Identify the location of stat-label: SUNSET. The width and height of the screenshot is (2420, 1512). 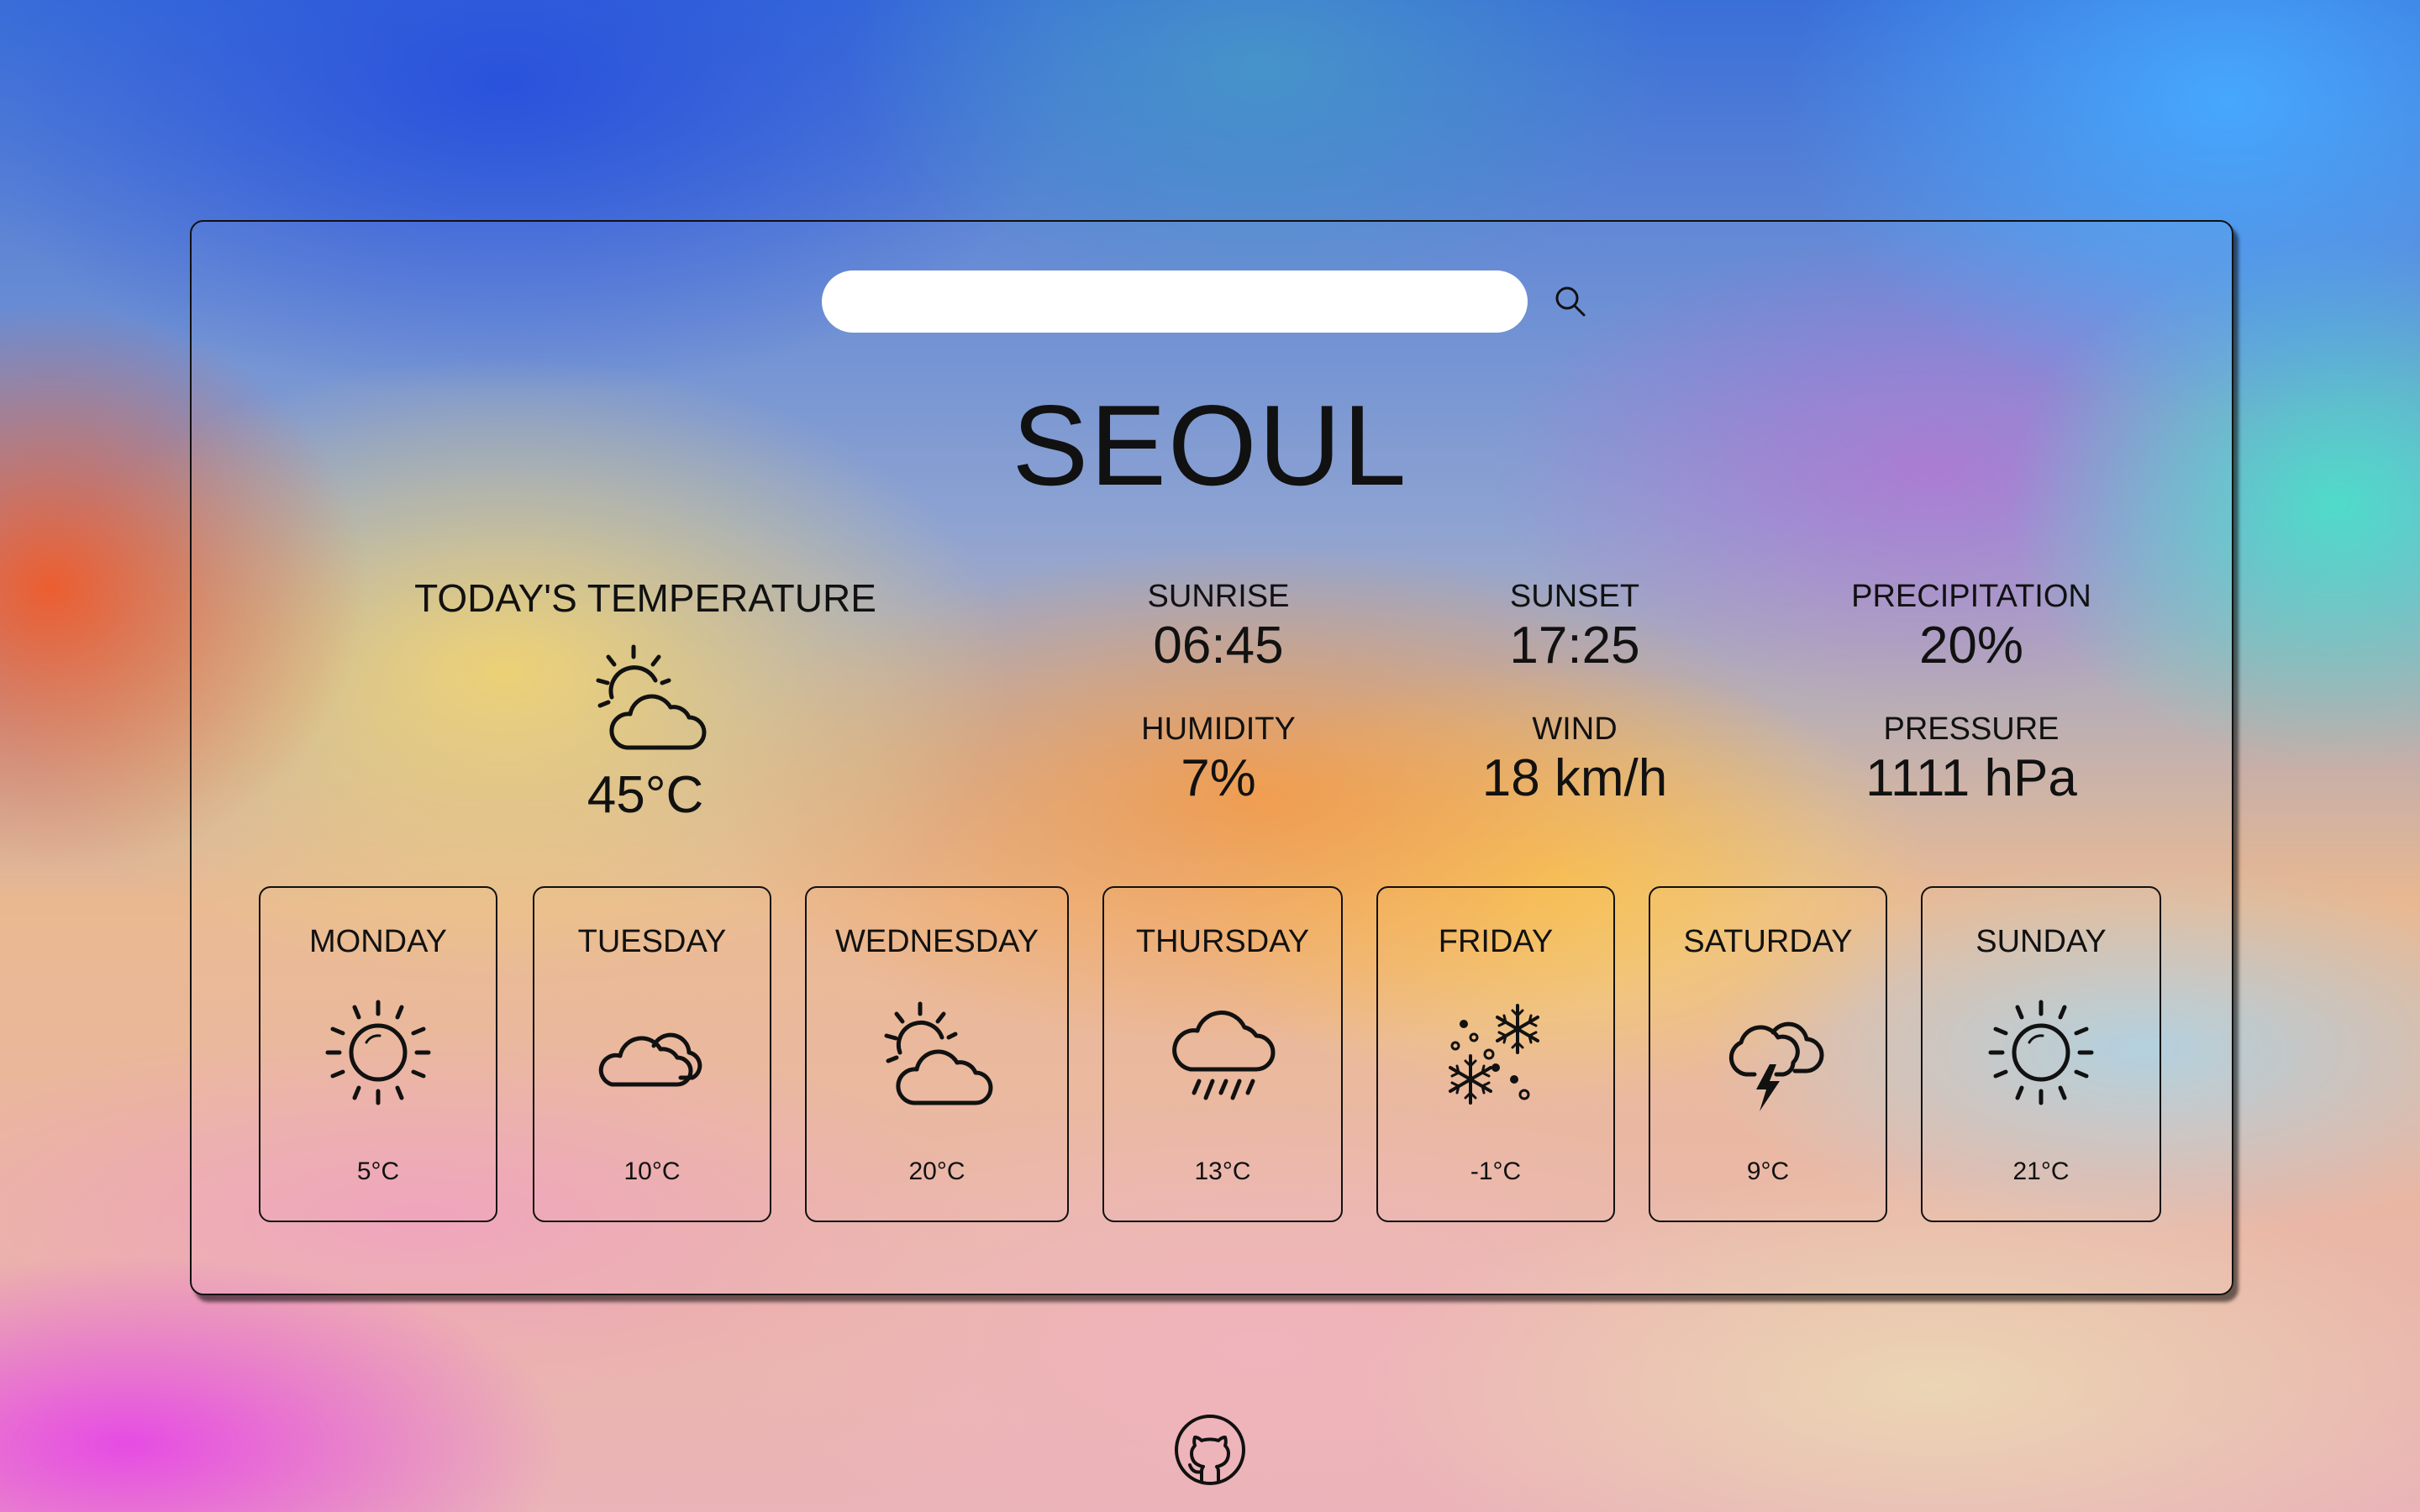
(1574, 596).